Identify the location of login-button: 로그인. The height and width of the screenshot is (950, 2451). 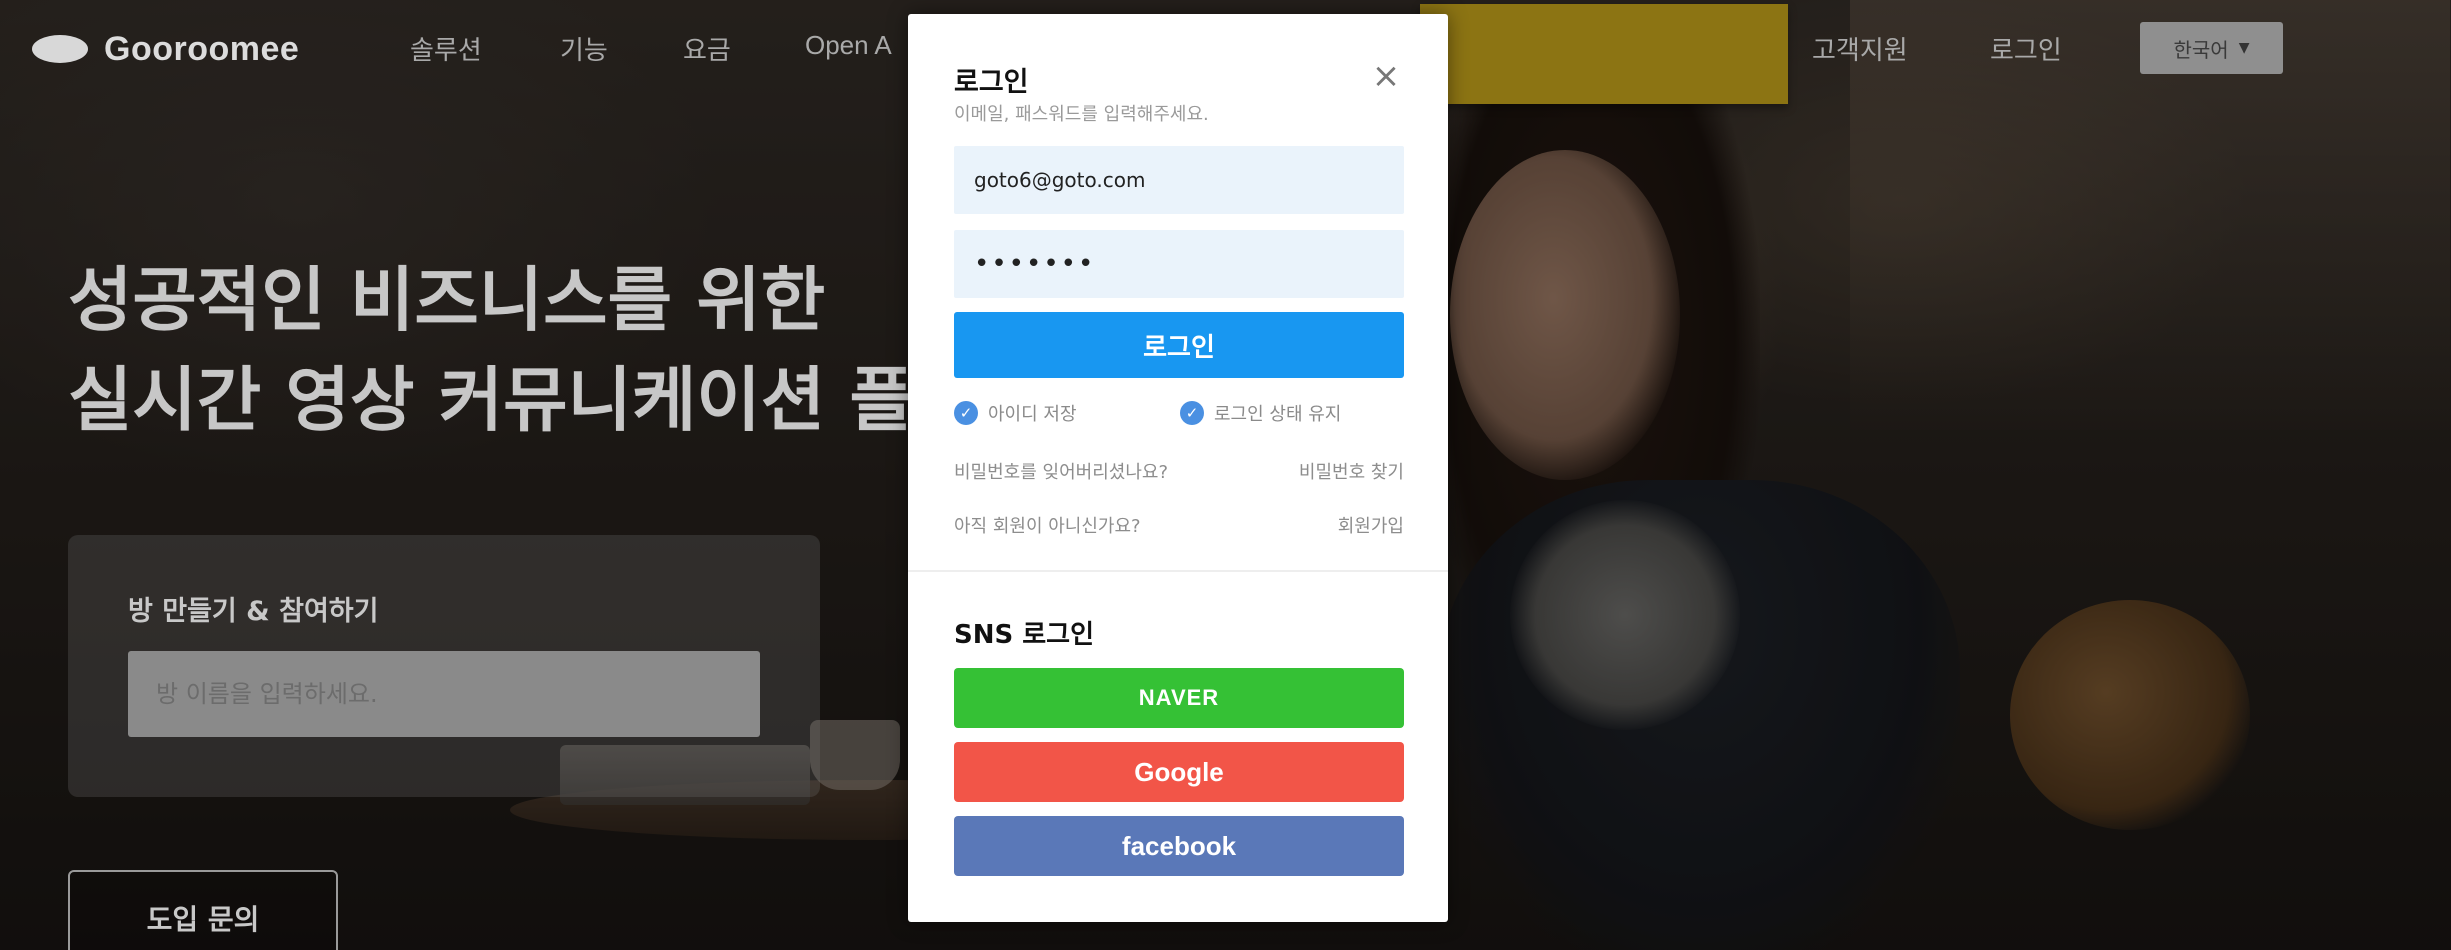
(1179, 345).